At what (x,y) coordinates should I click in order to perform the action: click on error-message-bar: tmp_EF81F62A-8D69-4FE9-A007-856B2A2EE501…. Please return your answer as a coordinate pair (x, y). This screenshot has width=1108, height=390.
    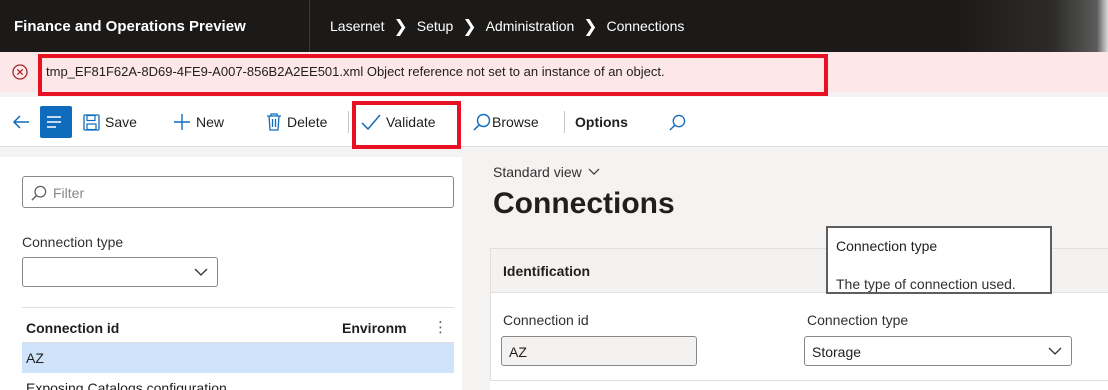
    Looking at the image, I should click on (554, 72).